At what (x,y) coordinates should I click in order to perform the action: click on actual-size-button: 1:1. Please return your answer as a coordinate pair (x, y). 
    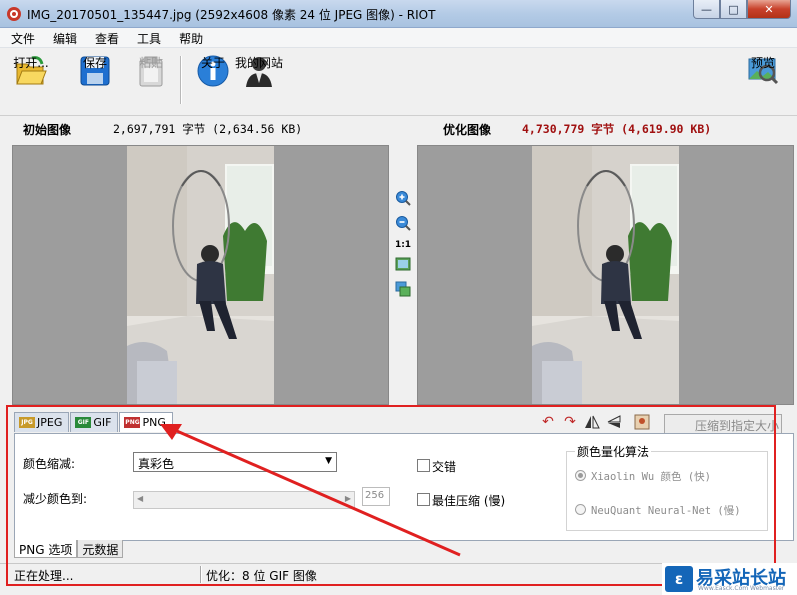
    Looking at the image, I should click on (403, 245).